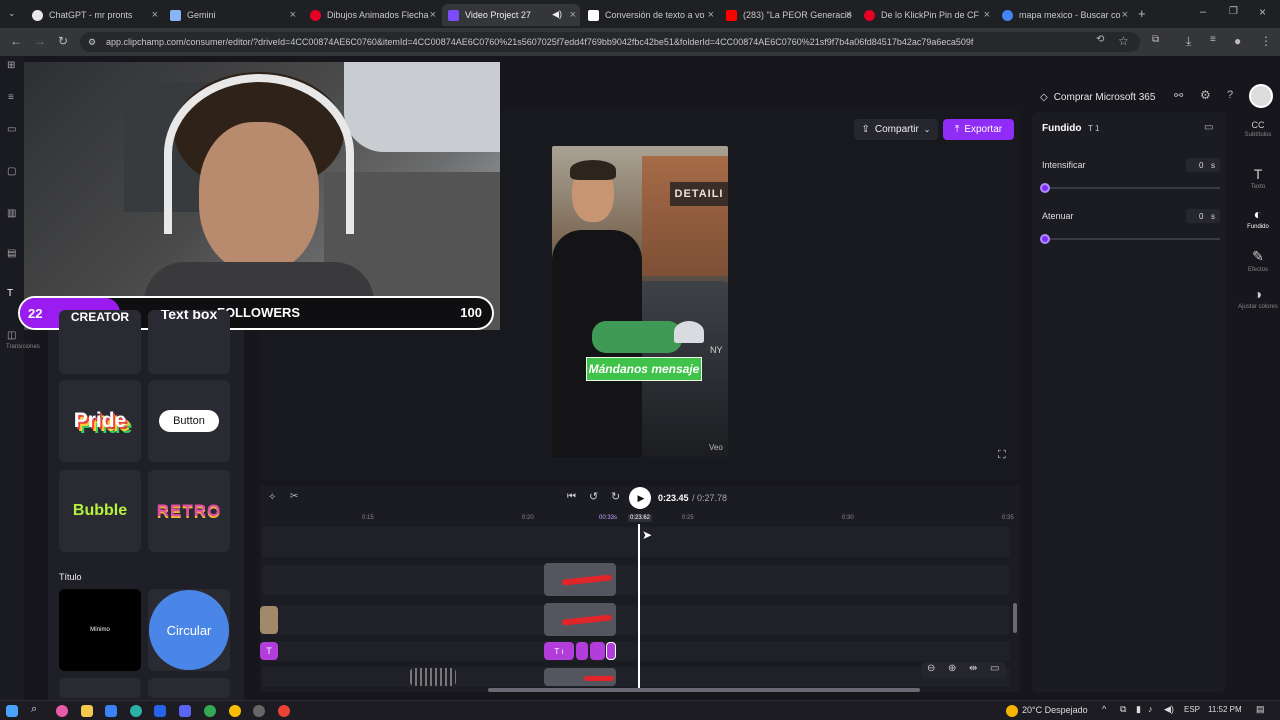 This screenshot has height=720, width=1280. Describe the element at coordinates (232, 15) in the screenshot. I see `tab-gemini: Gemini ×` at that location.